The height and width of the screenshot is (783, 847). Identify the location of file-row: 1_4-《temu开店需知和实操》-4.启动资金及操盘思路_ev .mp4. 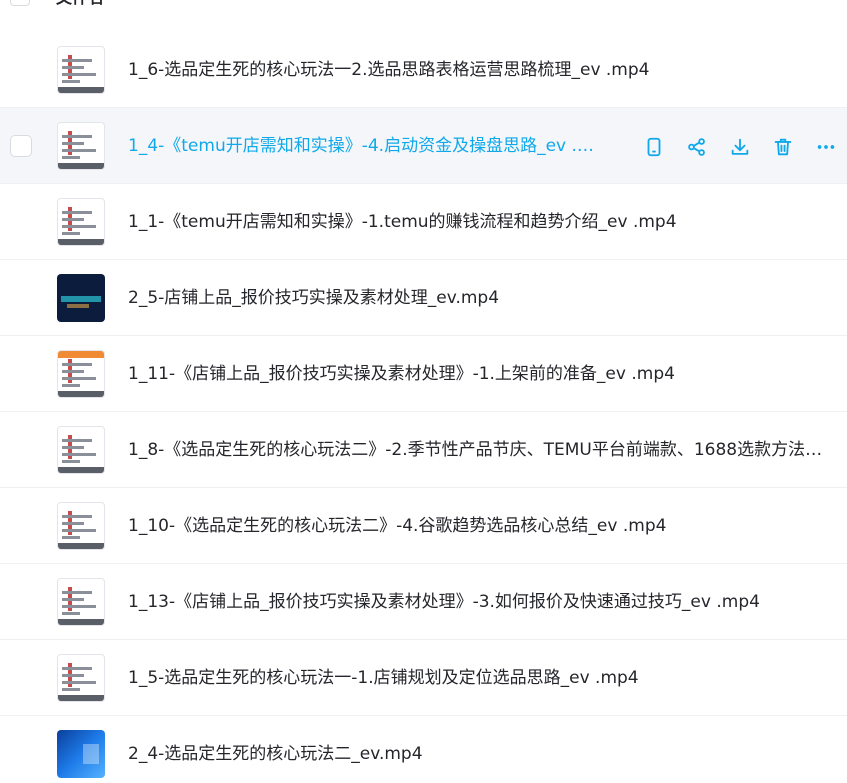
(423, 146).